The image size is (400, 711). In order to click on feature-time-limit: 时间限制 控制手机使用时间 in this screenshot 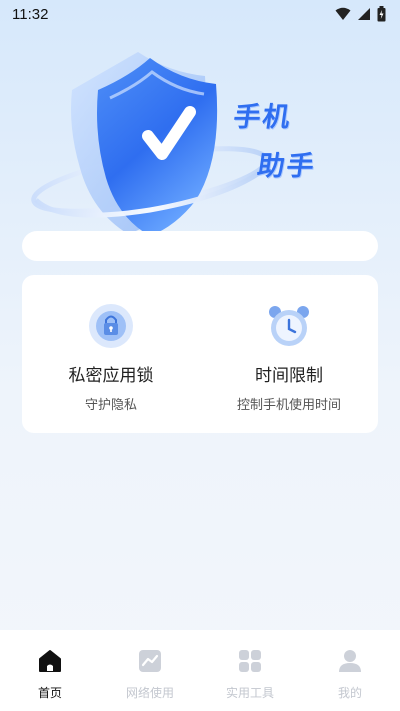, I will do `click(289, 354)`.